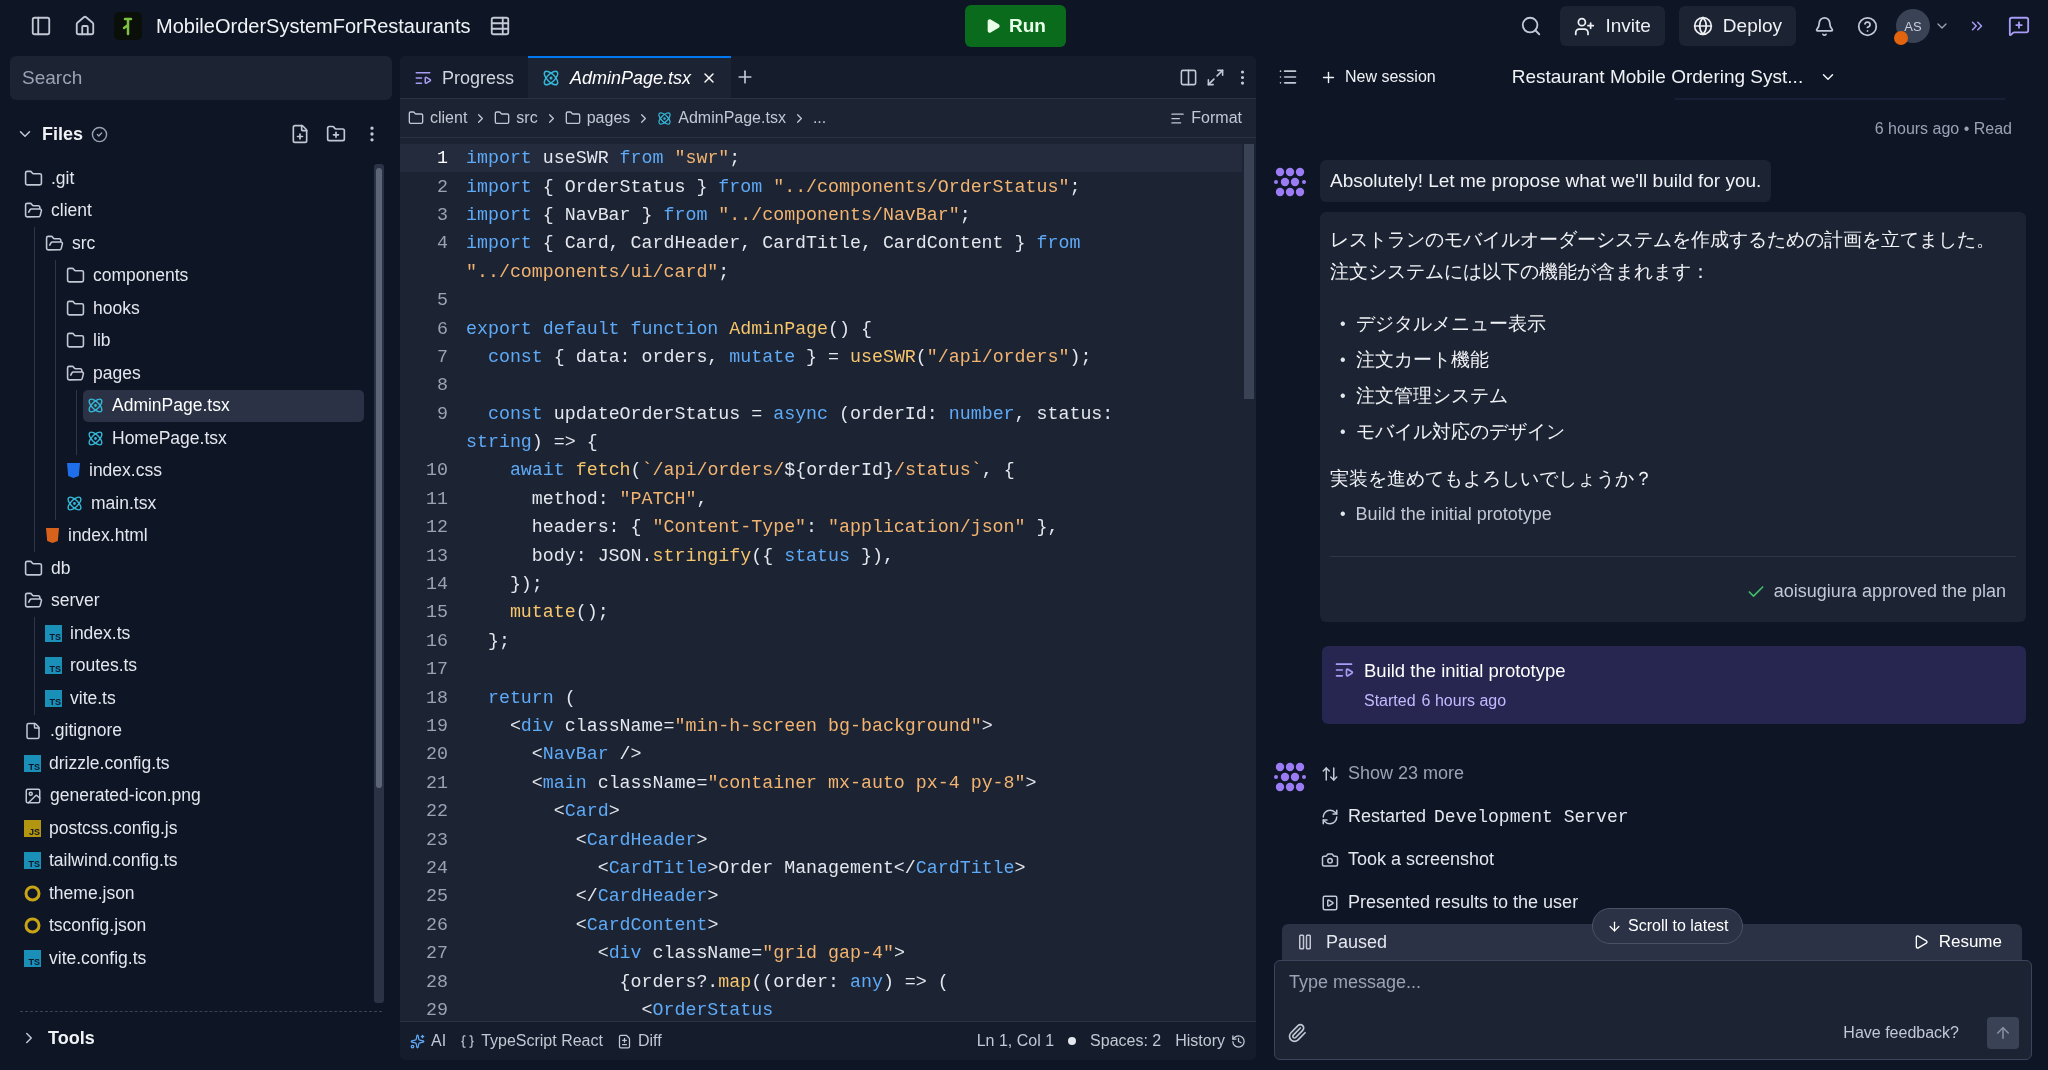 The height and width of the screenshot is (1070, 2048). I want to click on file-item: main.tsx, so click(213, 503).